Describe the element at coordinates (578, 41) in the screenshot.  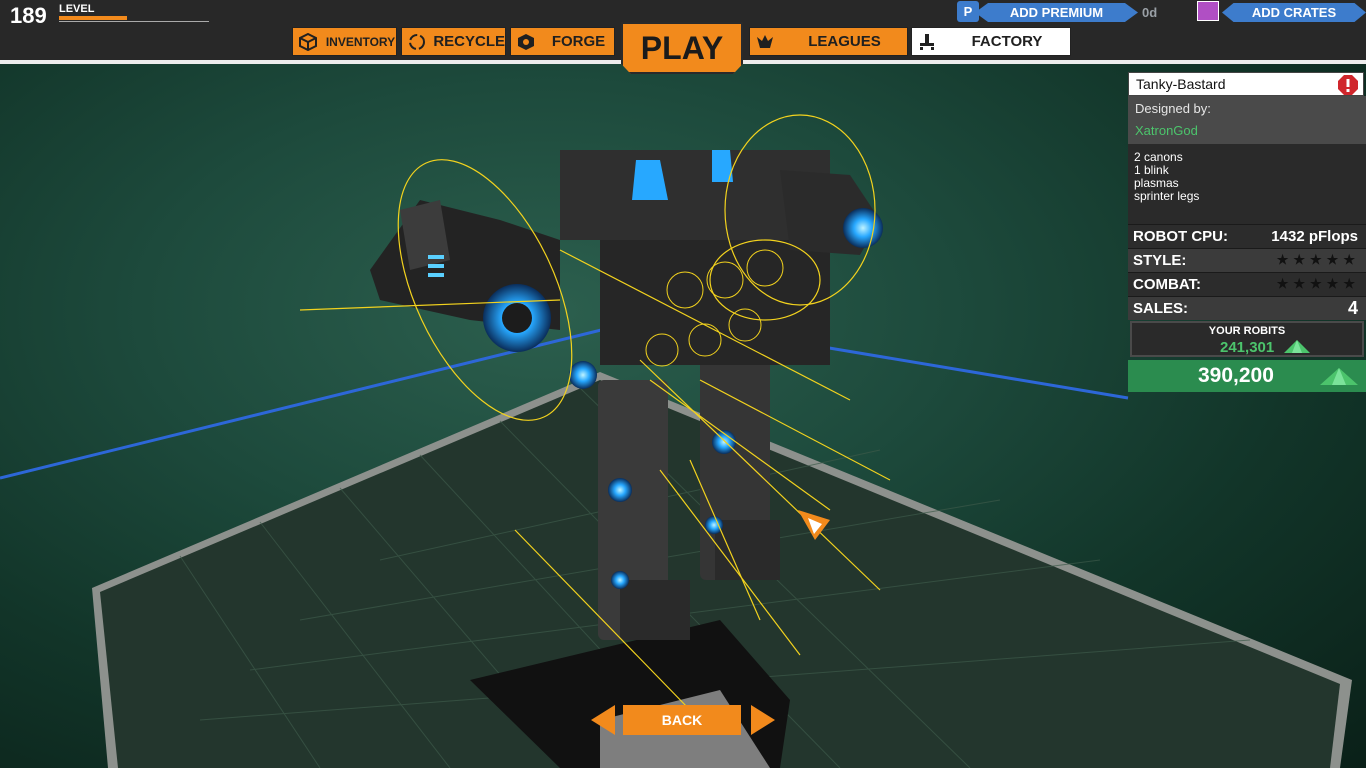
I see `forge-label: FORGE` at that location.